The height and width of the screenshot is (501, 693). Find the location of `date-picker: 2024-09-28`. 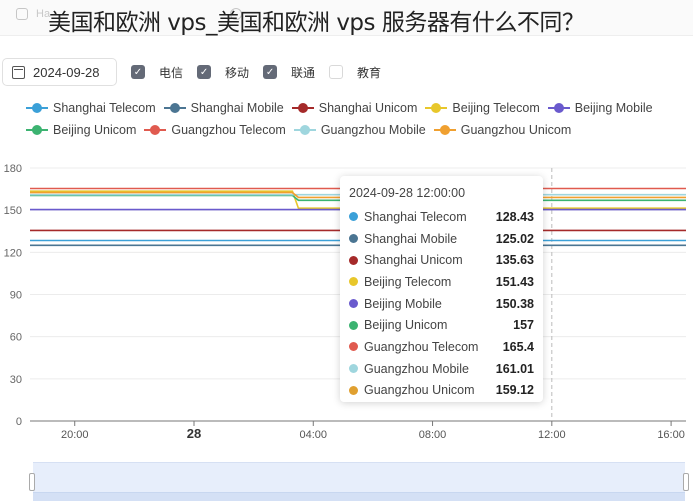

date-picker: 2024-09-28 is located at coordinates (59, 72).